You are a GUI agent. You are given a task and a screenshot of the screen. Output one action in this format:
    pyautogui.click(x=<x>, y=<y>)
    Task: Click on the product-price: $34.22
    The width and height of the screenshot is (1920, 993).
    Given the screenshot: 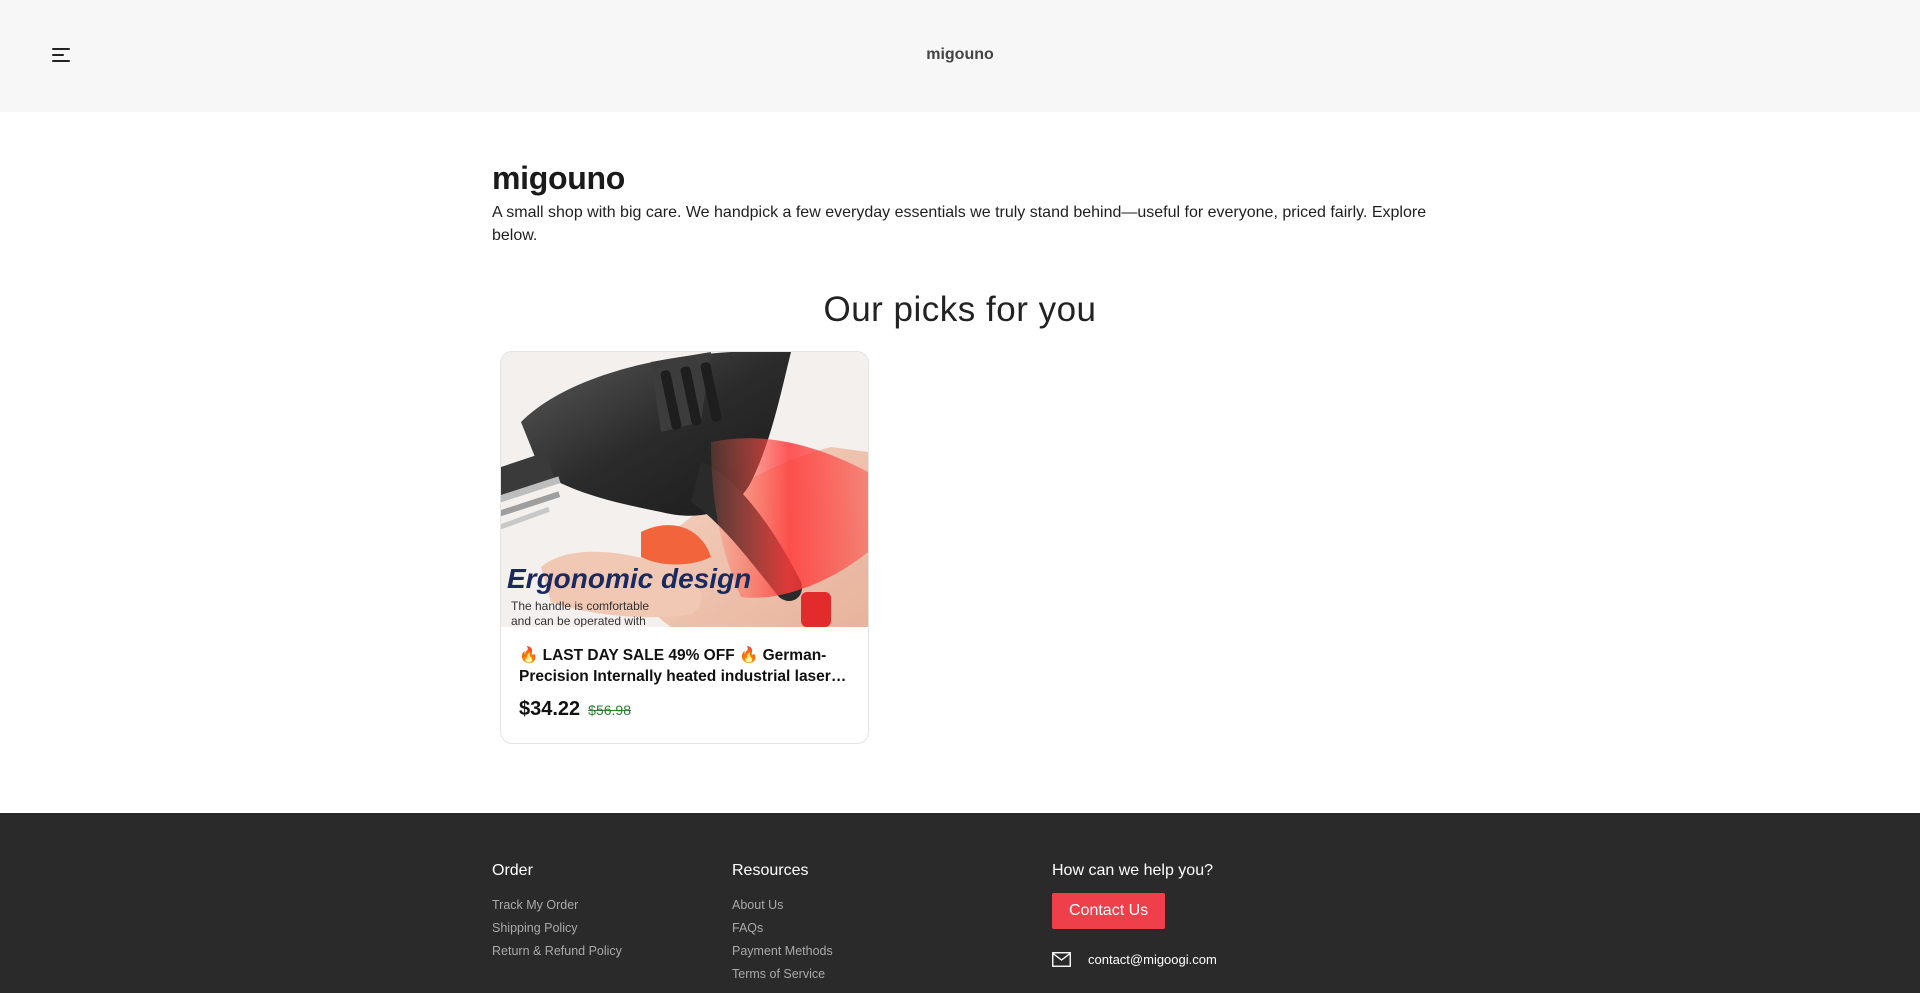 What is the action you would take?
    pyautogui.click(x=550, y=709)
    